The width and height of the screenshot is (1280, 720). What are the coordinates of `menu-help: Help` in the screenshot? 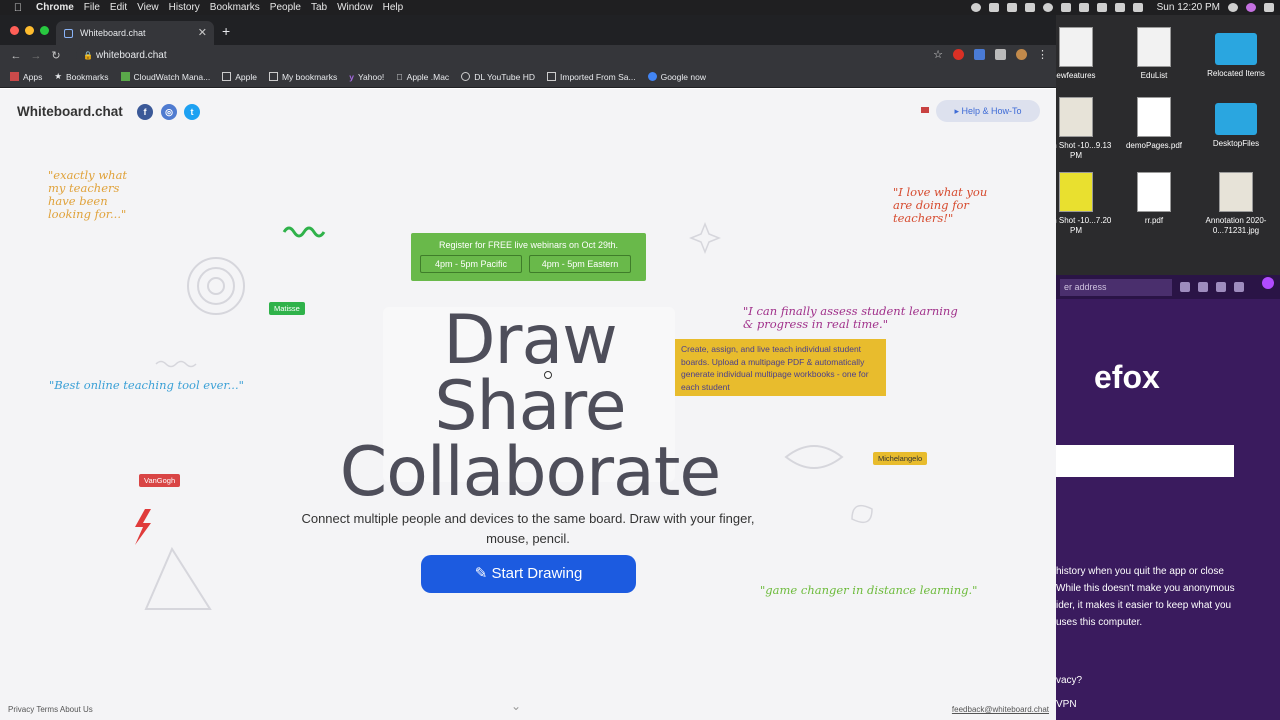 It's located at (397, 7).